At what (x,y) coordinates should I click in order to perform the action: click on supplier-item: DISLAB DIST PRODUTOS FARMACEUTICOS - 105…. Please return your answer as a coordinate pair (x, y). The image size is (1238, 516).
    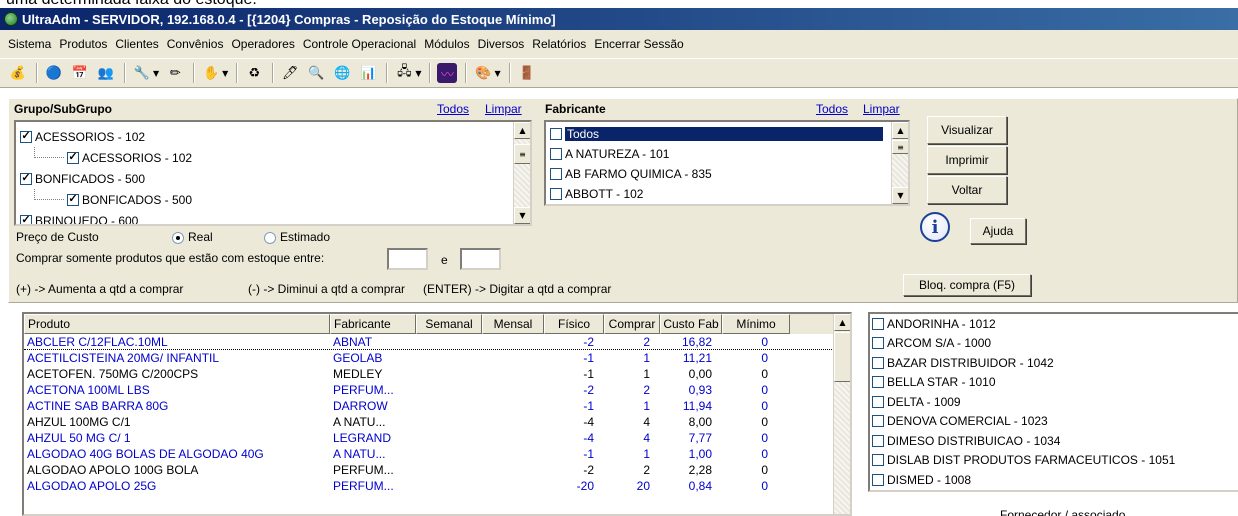
    Looking at the image, I should click on (1054, 461).